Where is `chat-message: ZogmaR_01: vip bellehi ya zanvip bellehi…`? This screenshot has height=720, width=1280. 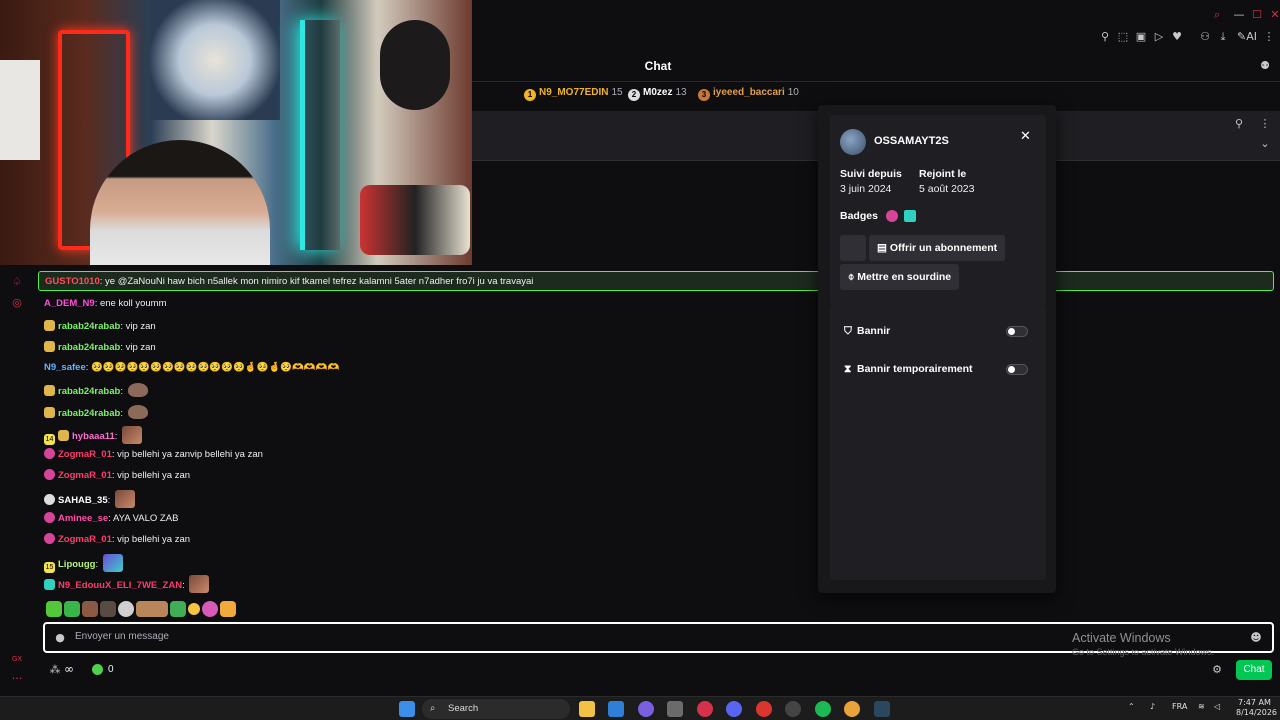 chat-message: ZogmaR_01: vip bellehi ya zanvip bellehi… is located at coordinates (153, 454).